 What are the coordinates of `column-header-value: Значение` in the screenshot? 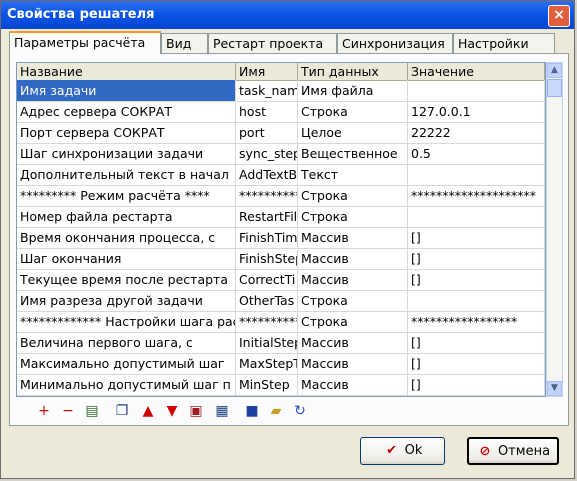 It's located at (476, 71).